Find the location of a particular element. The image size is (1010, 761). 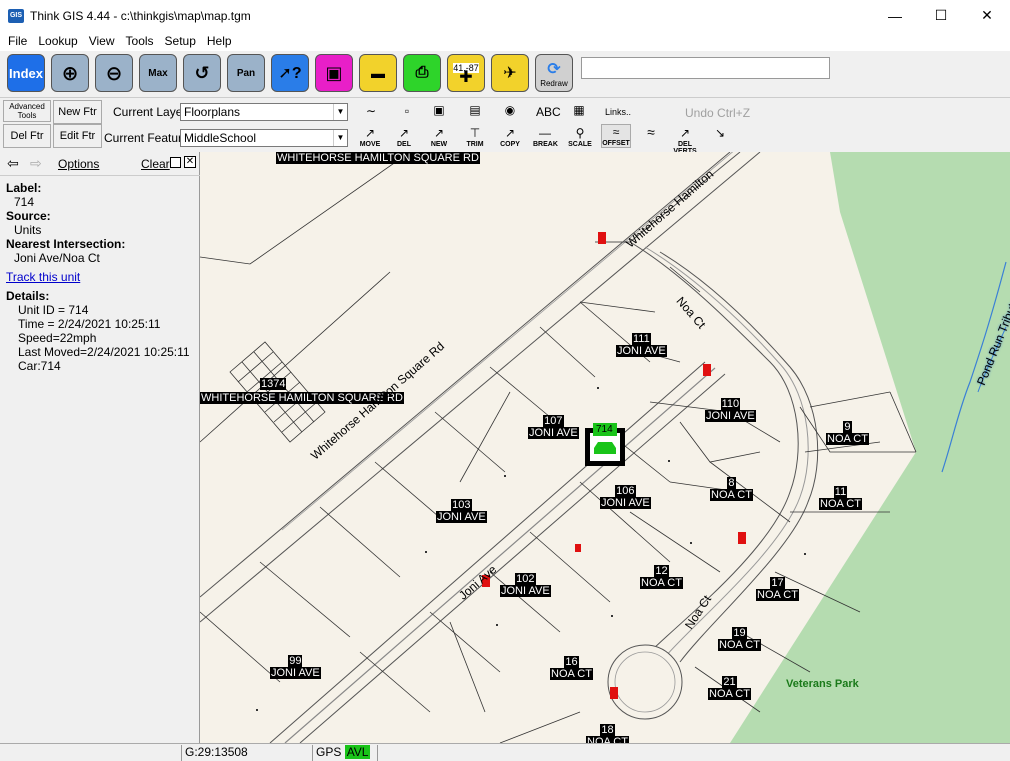

parcel-label: 102 JONI AVE is located at coordinates (525, 584).